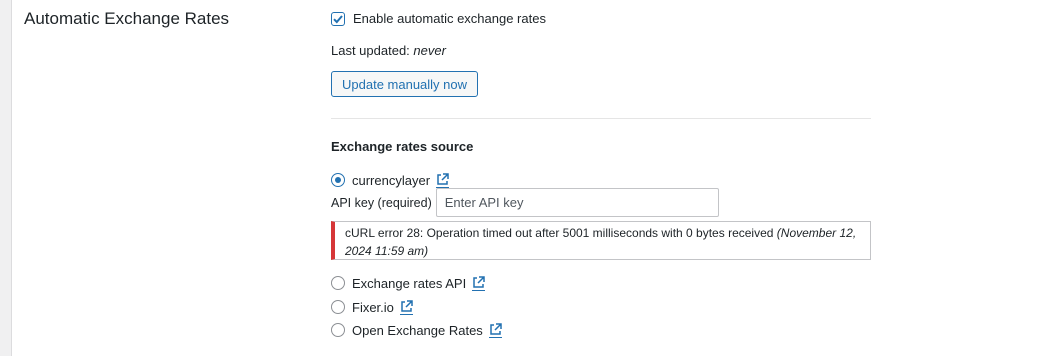 The height and width of the screenshot is (356, 1040). Describe the element at coordinates (402, 146) in the screenshot. I see `source-heading: Exchange rates source` at that location.